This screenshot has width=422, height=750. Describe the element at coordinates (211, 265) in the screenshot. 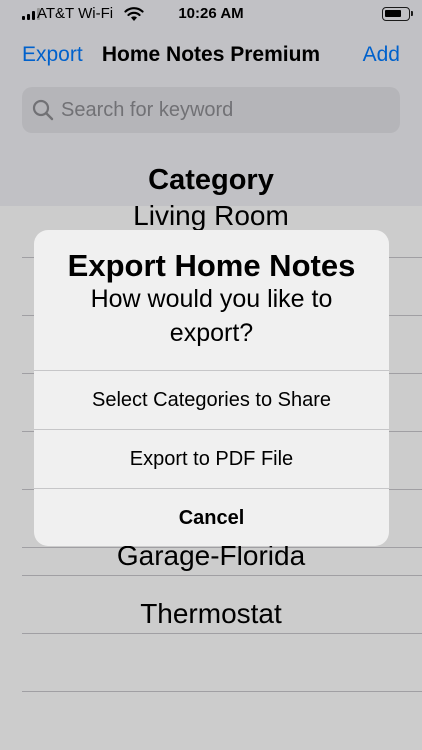

I see `alert-title: Export Home Notes` at that location.